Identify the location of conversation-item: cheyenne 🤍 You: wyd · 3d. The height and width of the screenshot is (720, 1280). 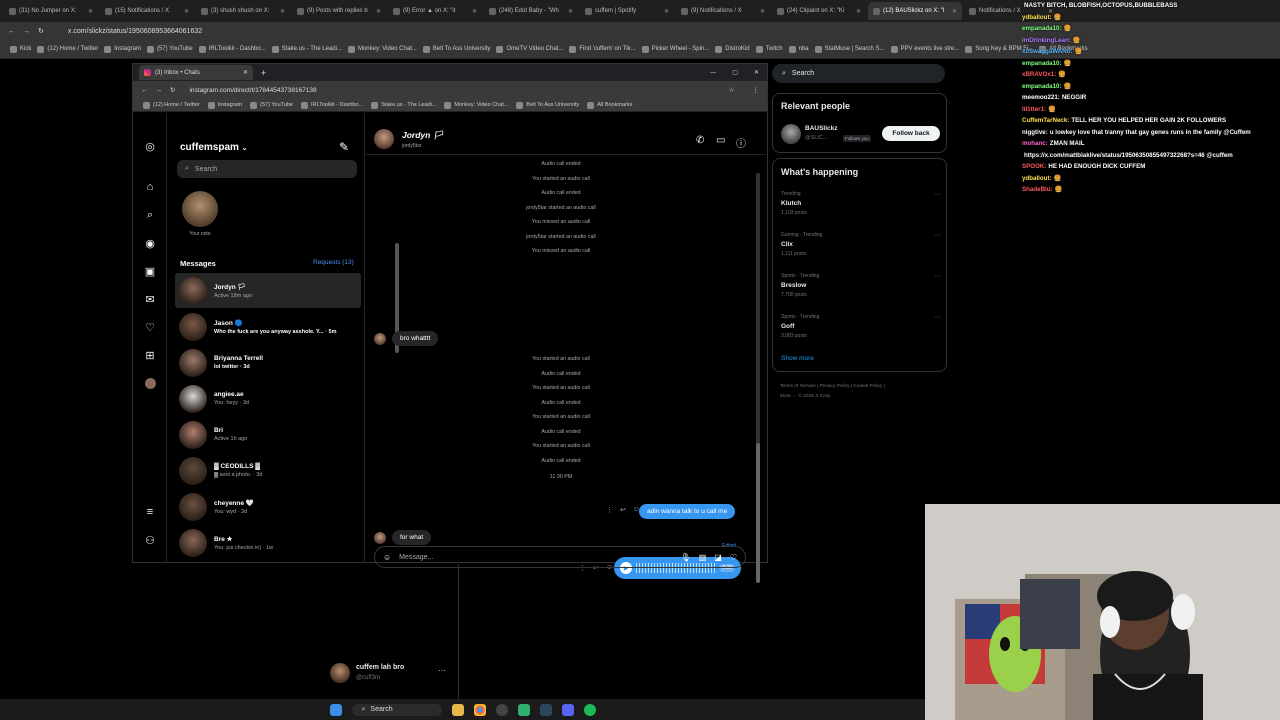
(268, 506).